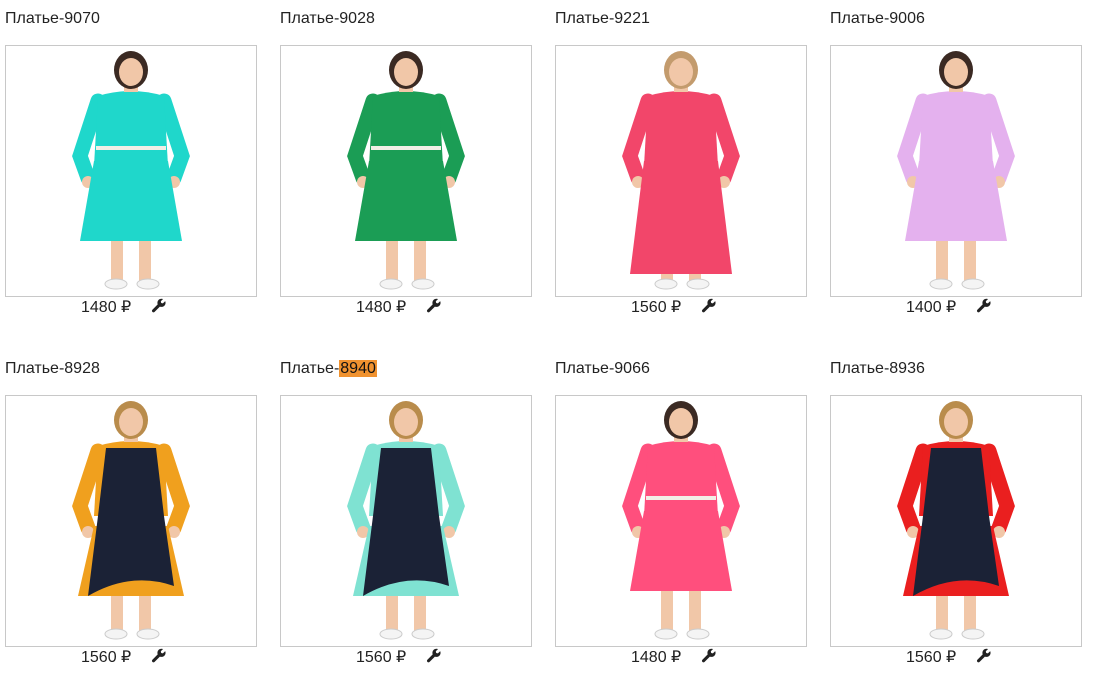 The image size is (1106, 686). I want to click on product-title: Платье-9006, so click(877, 19).